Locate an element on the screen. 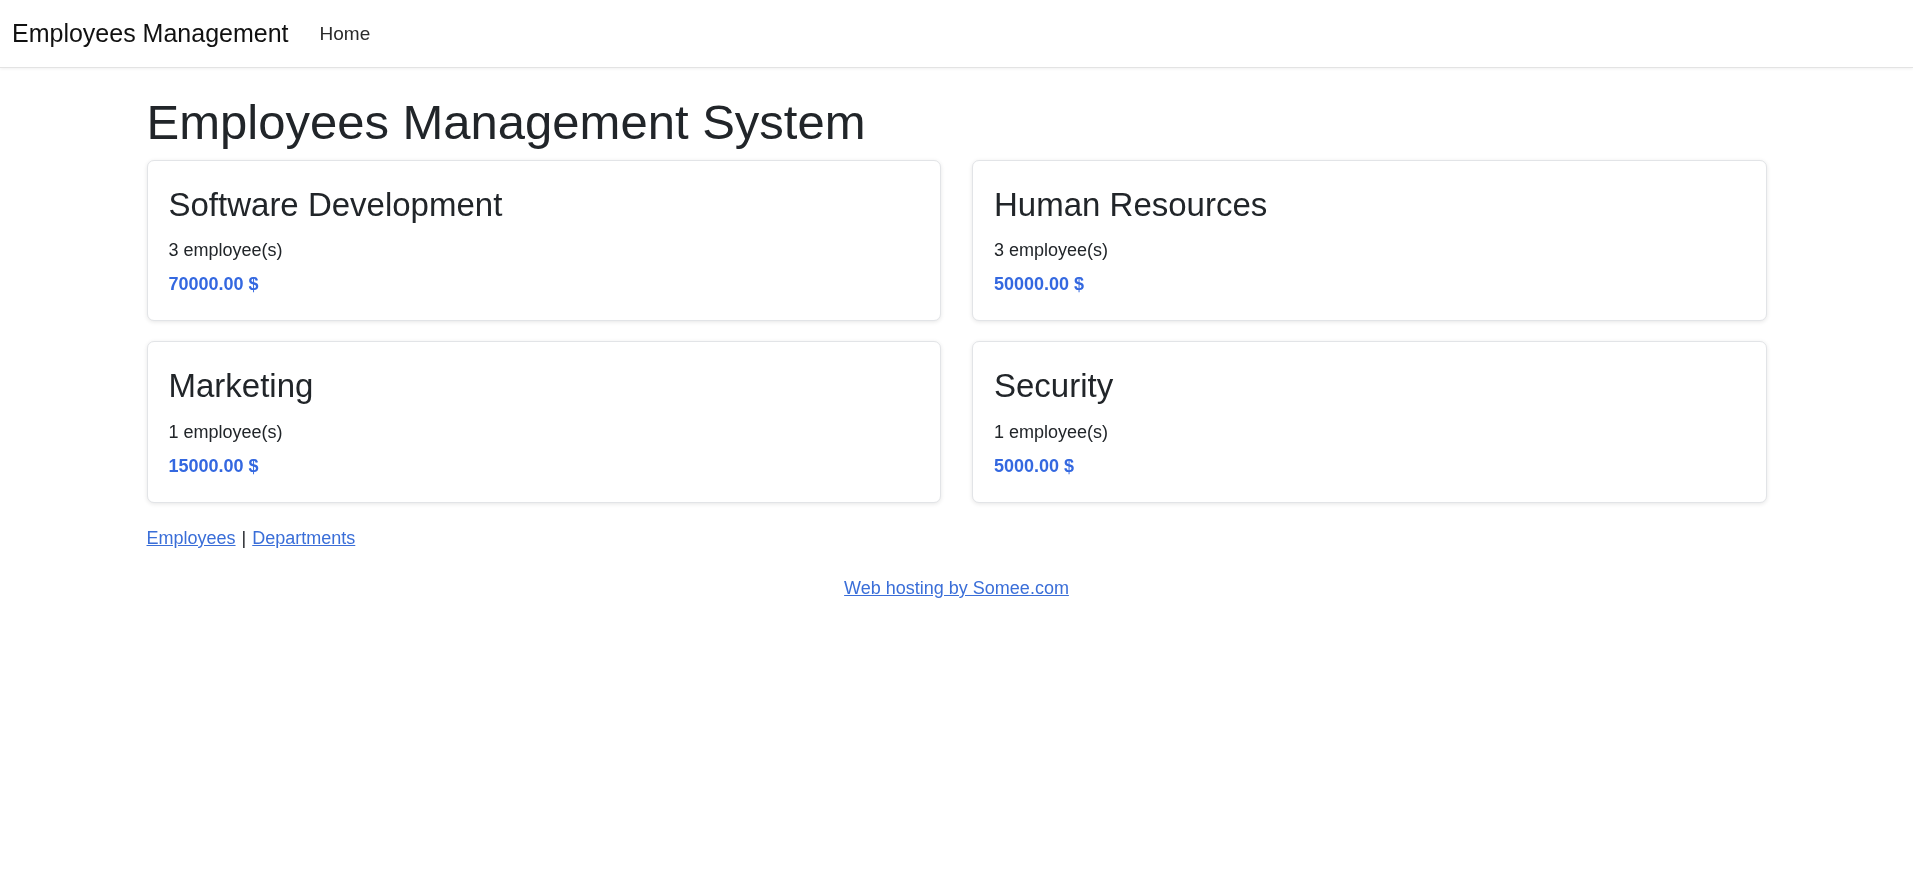 This screenshot has width=1913, height=882. salary-amount: 15000.00 $ is located at coordinates (214, 466).